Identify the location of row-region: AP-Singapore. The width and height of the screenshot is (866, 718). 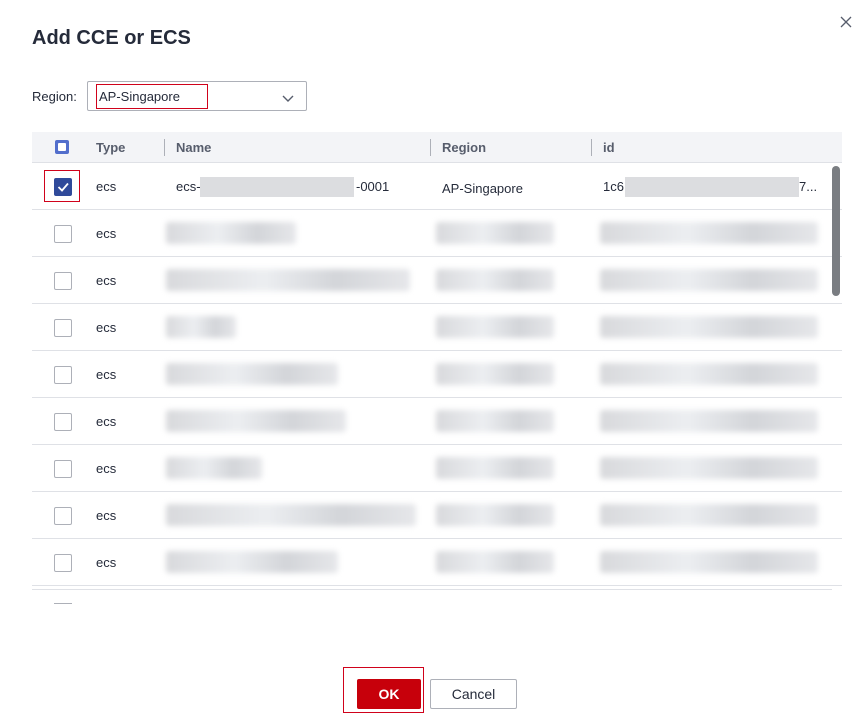
(482, 188).